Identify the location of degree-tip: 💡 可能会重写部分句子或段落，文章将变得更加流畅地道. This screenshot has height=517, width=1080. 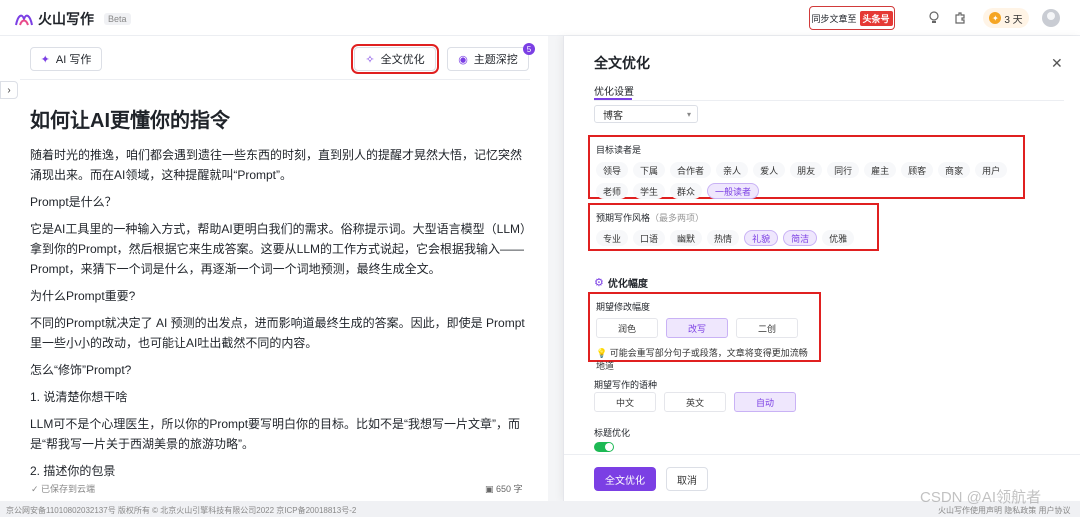
(704, 359).